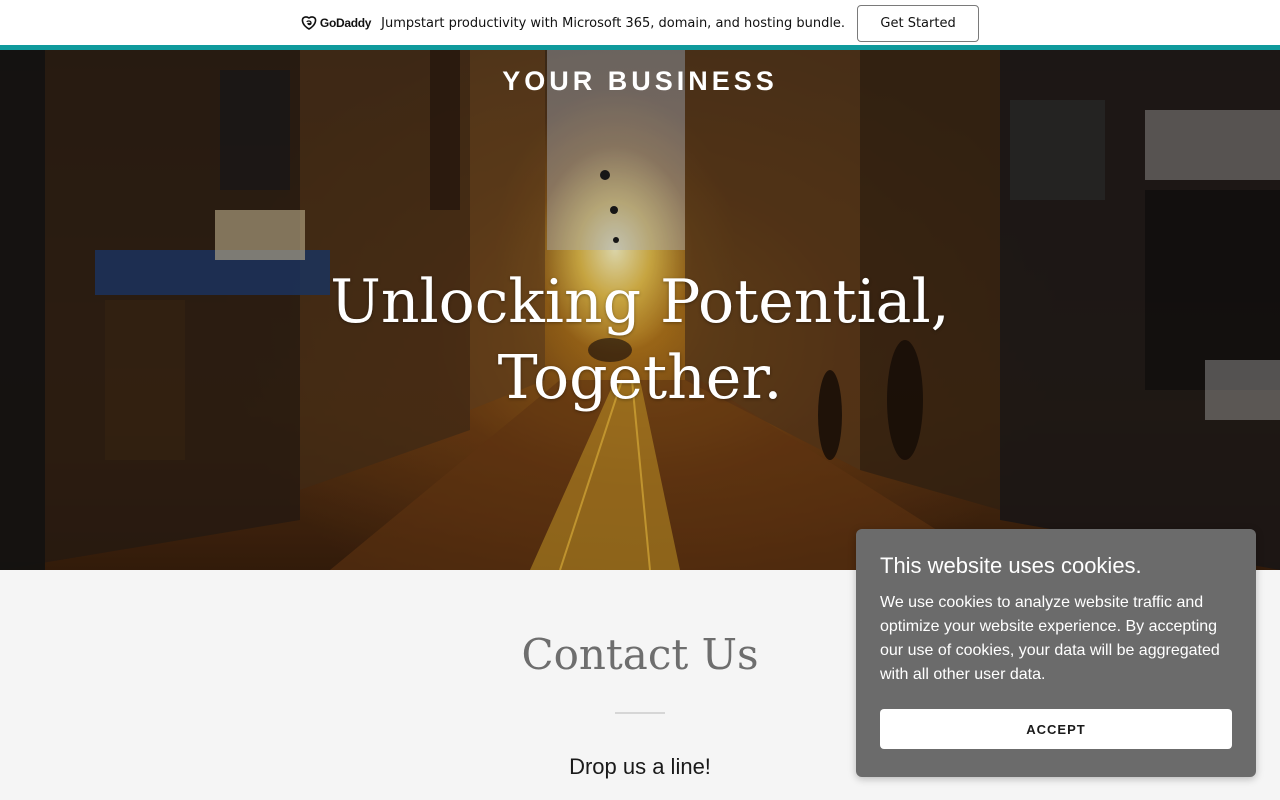  Describe the element at coordinates (640, 713) in the screenshot. I see `section-divider` at that location.